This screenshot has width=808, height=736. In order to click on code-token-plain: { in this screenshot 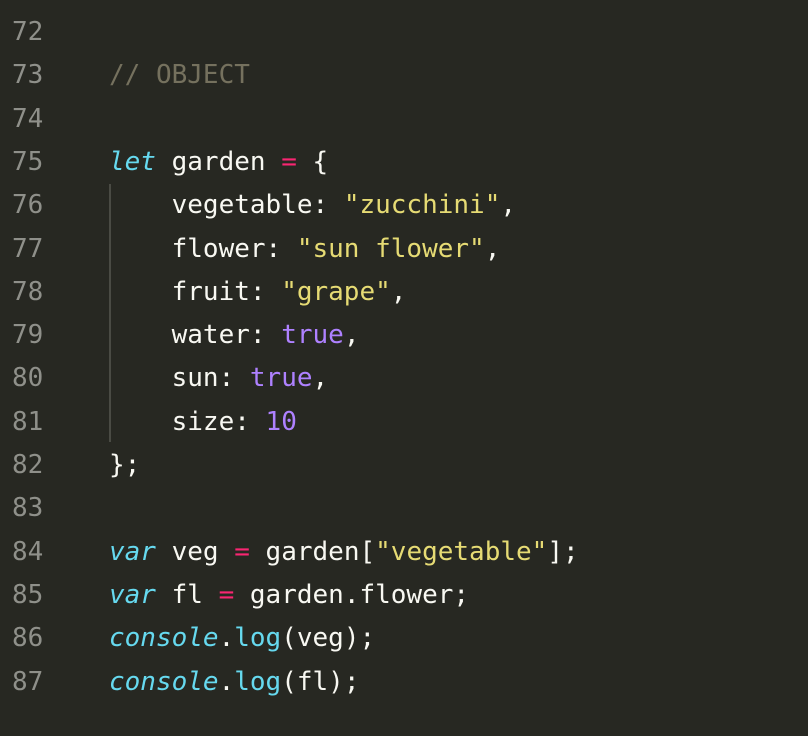, I will do `click(312, 161)`.